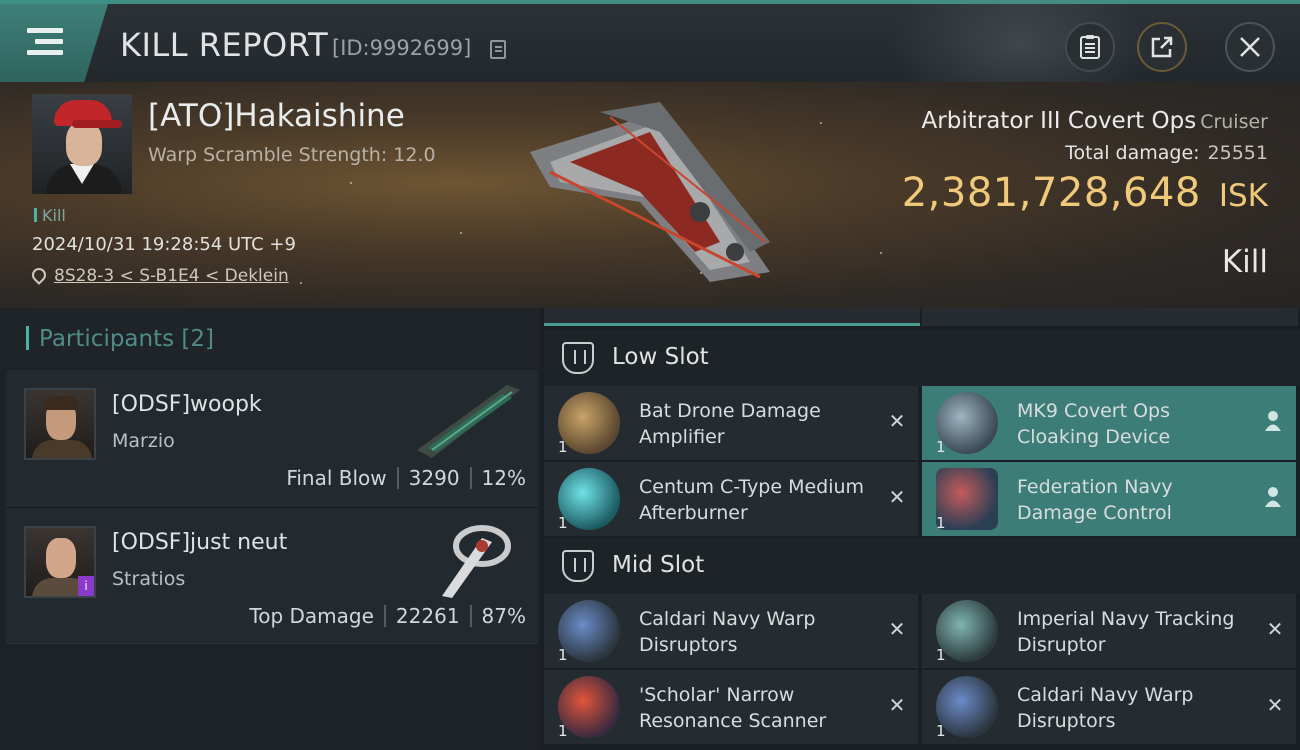  Describe the element at coordinates (660, 357) in the screenshot. I see `low-slot-label: Low Slot` at that location.